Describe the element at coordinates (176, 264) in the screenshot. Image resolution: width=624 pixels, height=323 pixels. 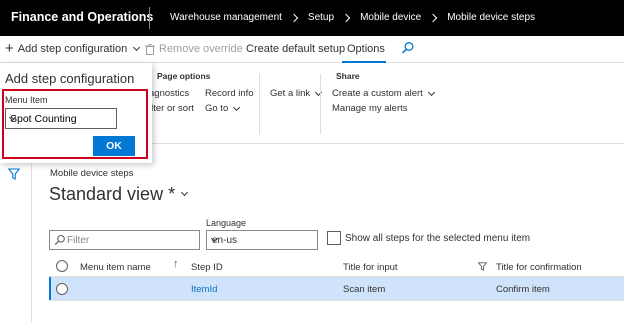
I see `sort-ascending-icon: ↑` at that location.